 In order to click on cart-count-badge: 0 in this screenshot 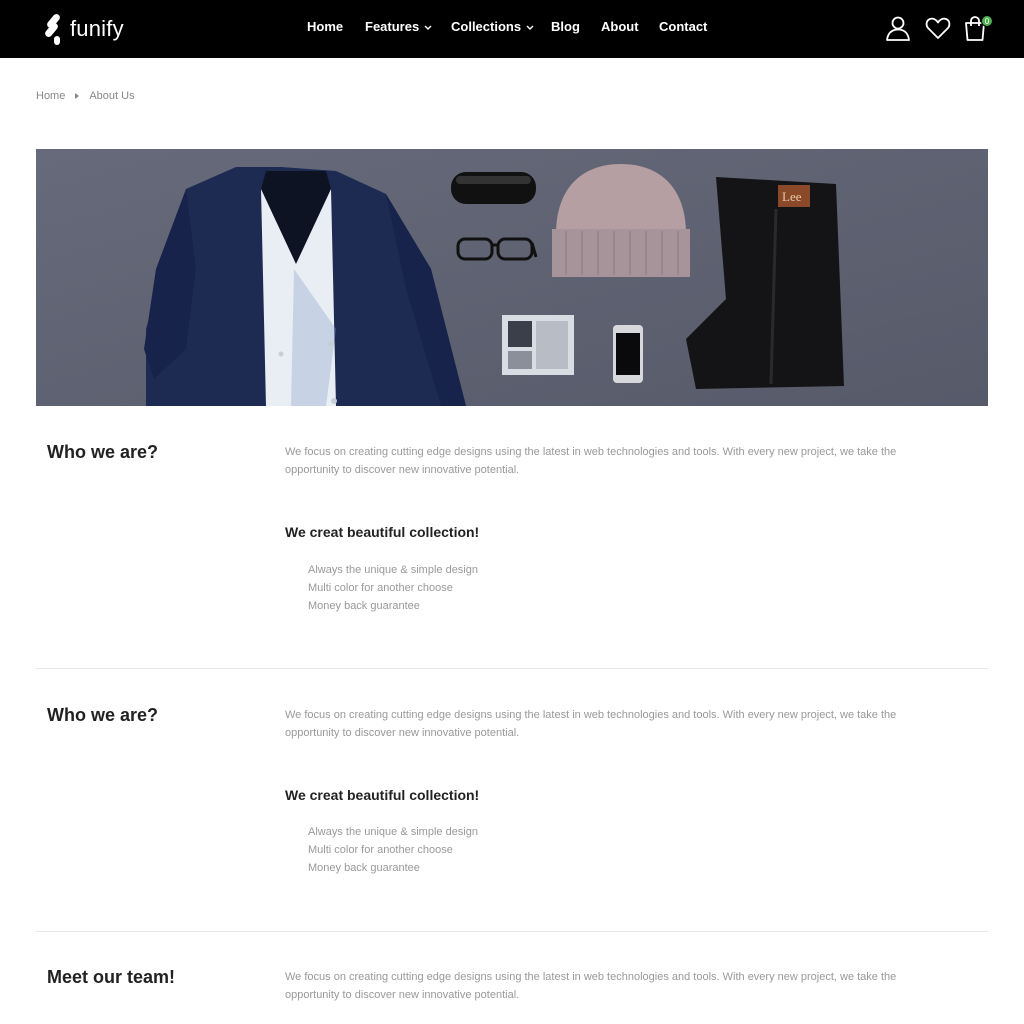, I will do `click(987, 21)`.